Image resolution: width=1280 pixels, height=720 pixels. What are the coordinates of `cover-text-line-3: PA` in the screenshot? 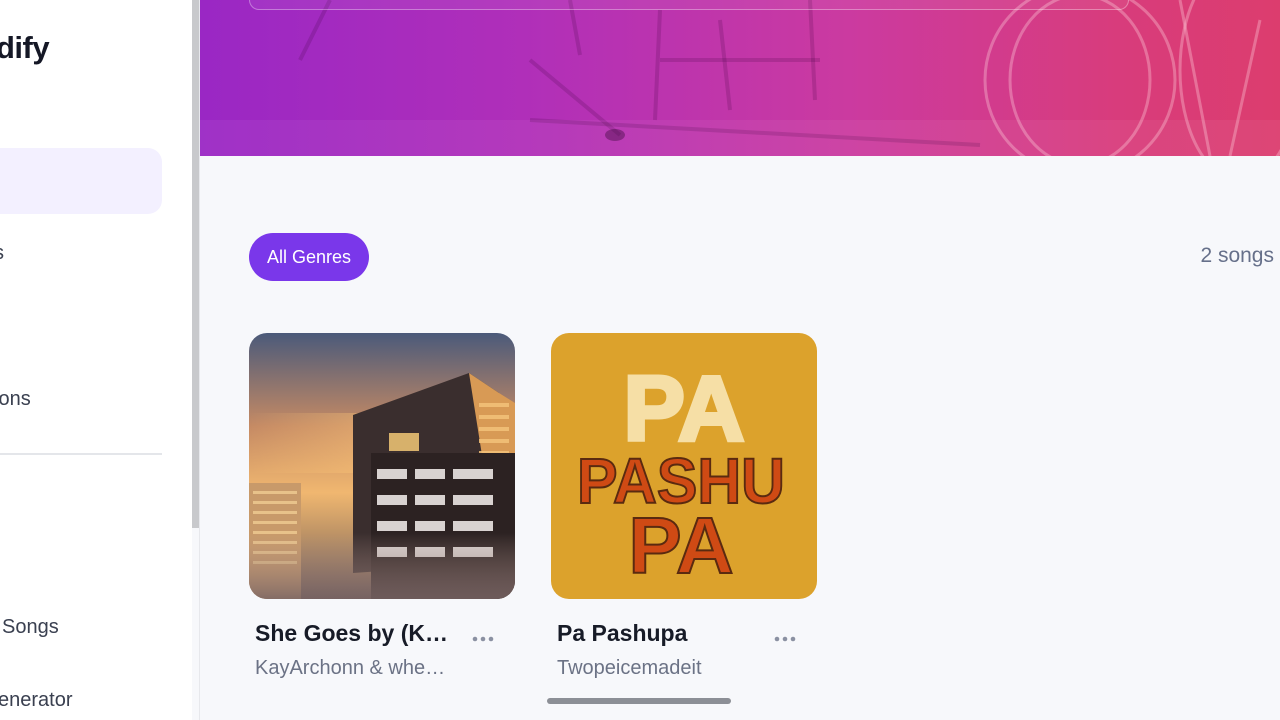 It's located at (680, 545).